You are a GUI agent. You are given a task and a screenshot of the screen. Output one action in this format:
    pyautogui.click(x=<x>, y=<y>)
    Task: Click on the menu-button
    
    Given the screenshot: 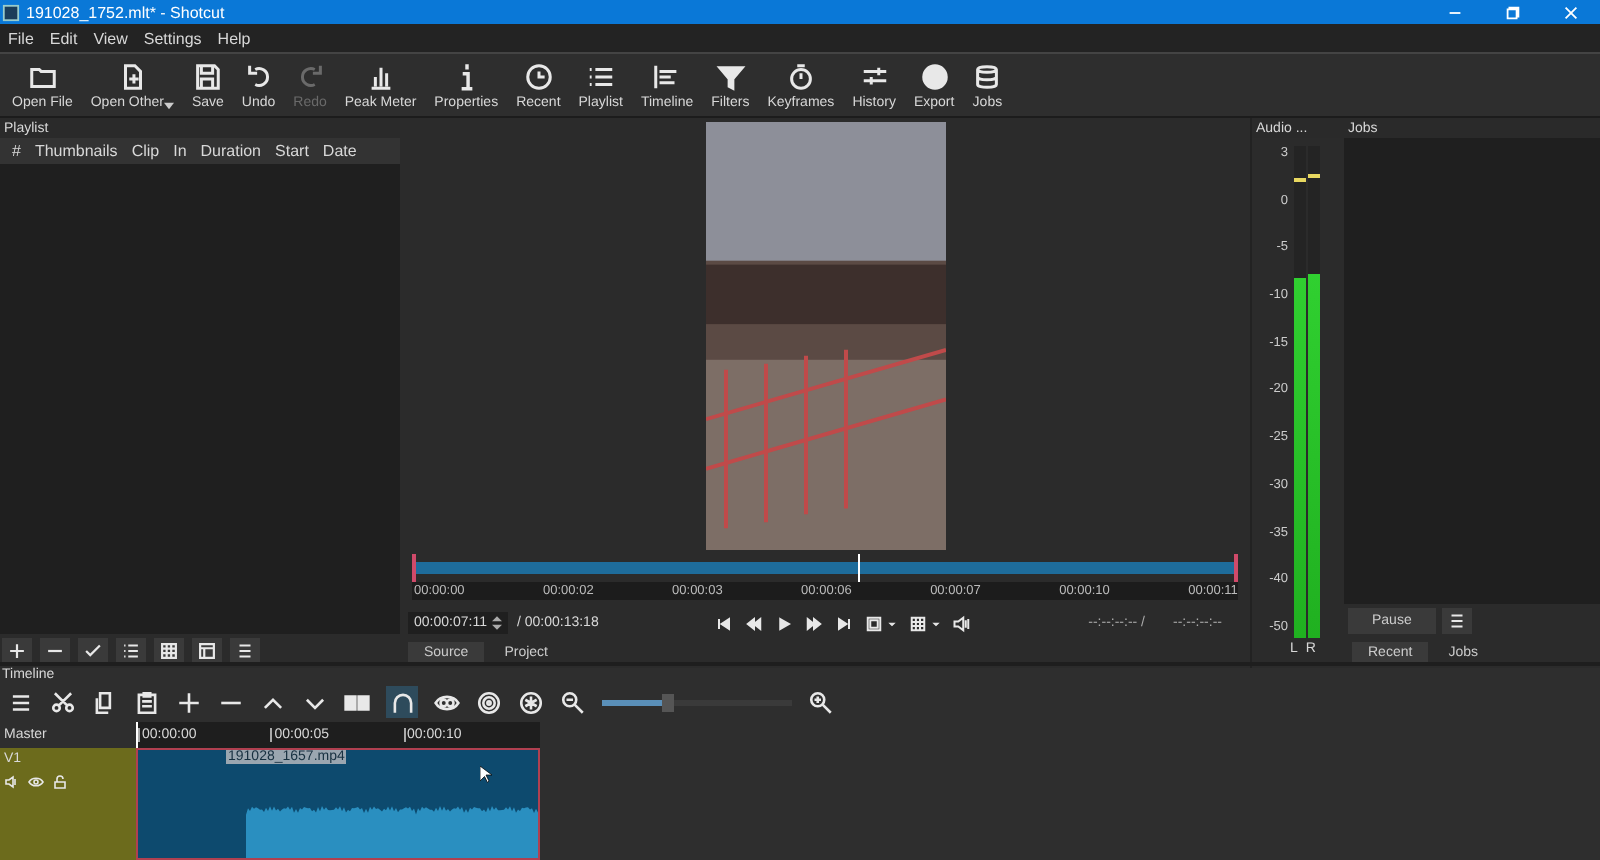 What is the action you would take?
    pyautogui.click(x=1456, y=621)
    